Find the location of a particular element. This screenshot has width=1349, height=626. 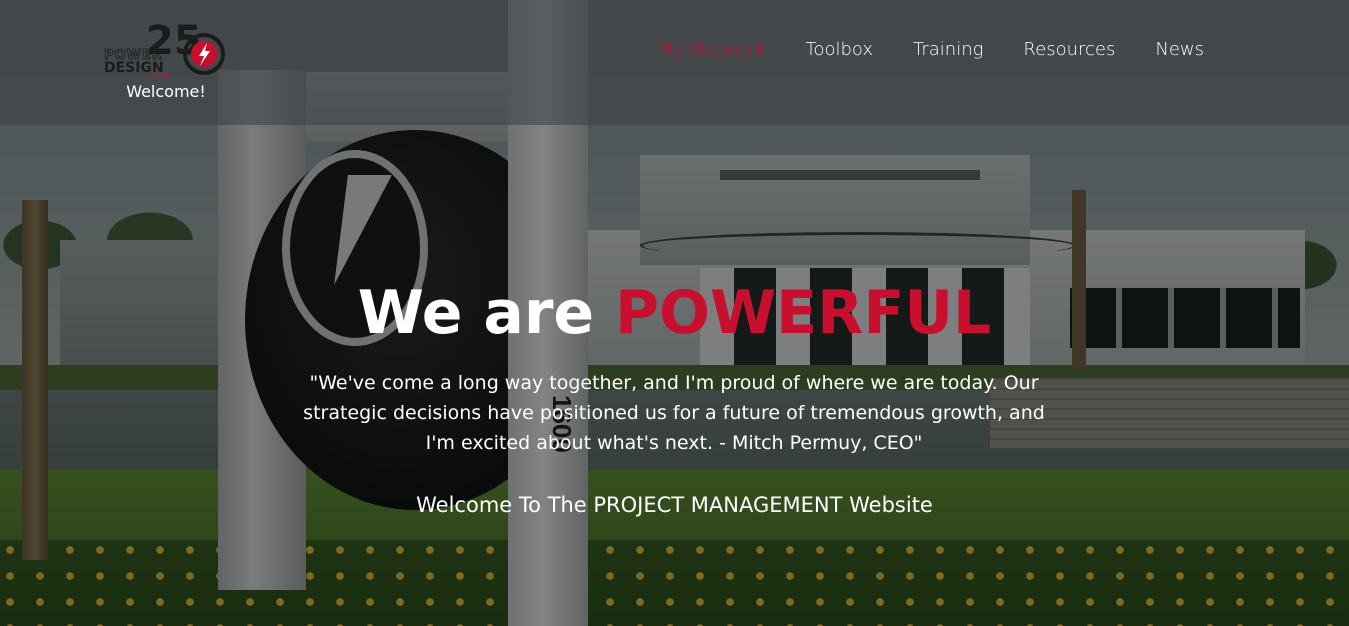

hero-title-prefix: We are is located at coordinates (486, 313).